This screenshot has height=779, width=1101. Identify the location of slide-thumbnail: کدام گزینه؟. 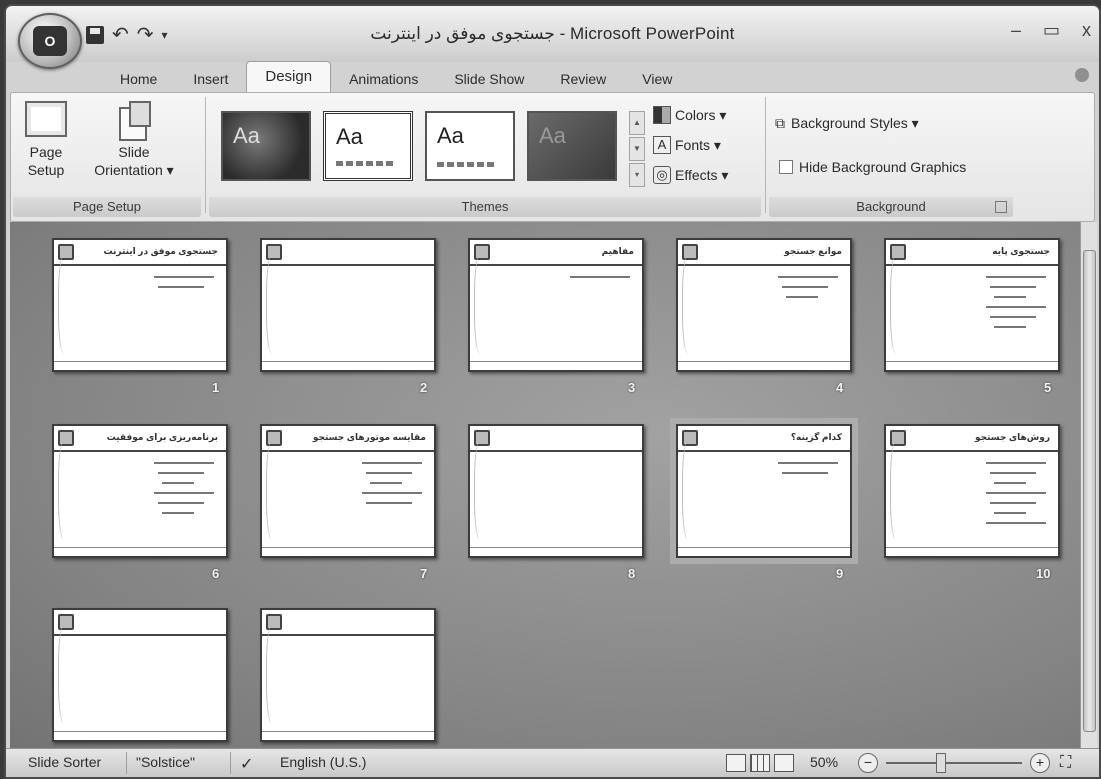
(764, 491).